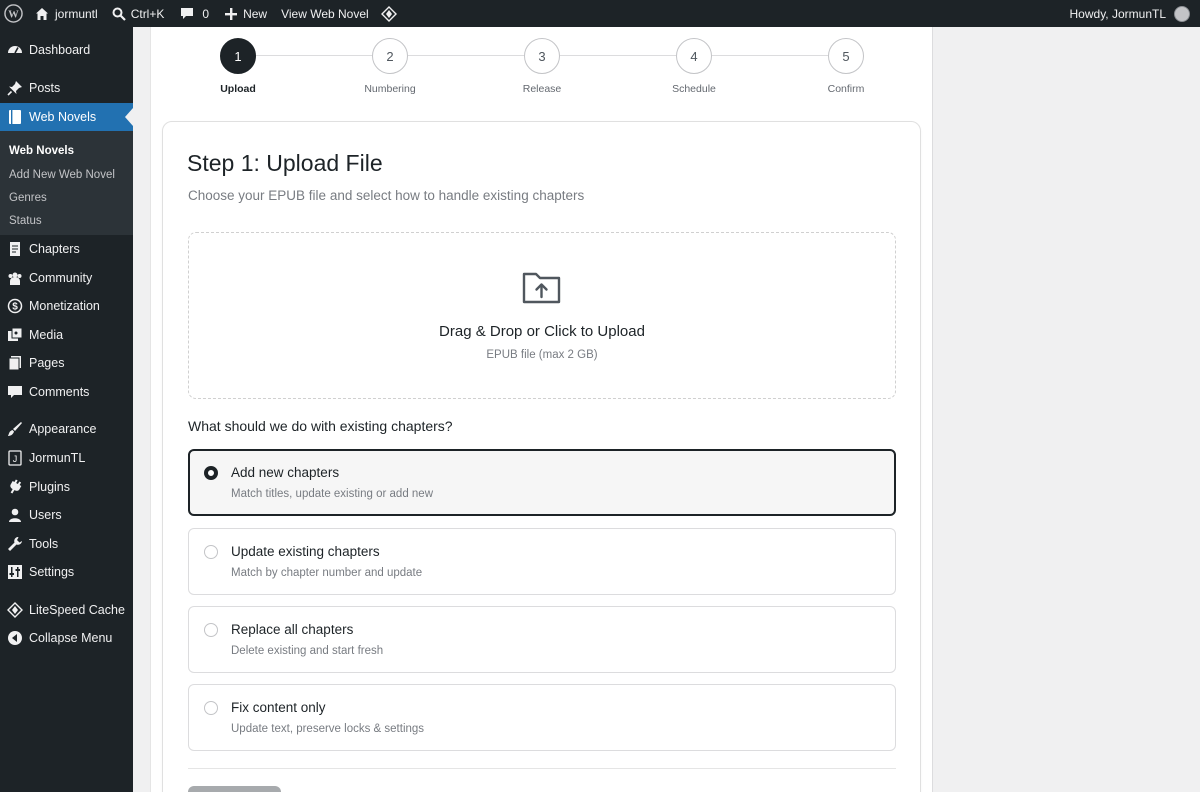 The height and width of the screenshot is (792, 1200). What do you see at coordinates (77, 610) in the screenshot?
I see `sidebar-item-label: LiteSpeed Cache` at bounding box center [77, 610].